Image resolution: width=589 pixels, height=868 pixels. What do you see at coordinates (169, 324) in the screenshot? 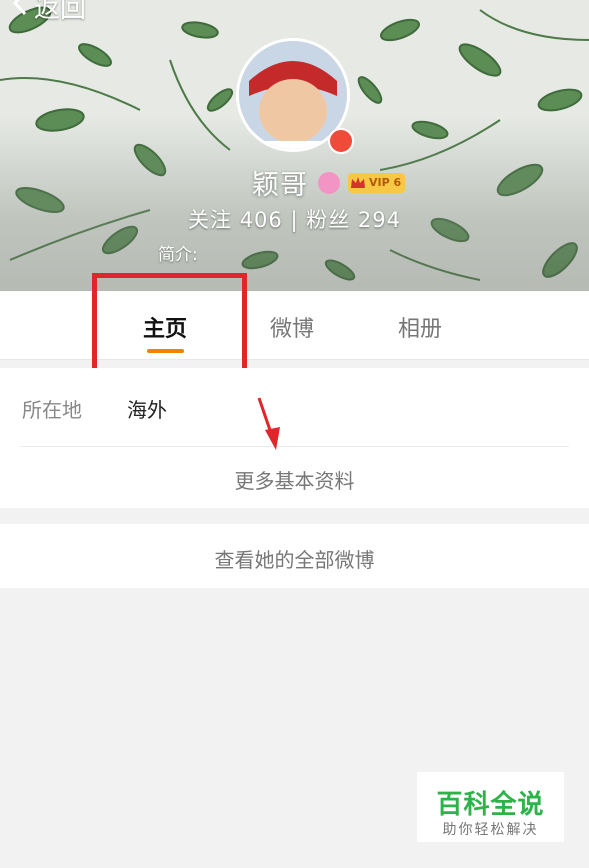
I see `annotation-highlight-box` at bounding box center [169, 324].